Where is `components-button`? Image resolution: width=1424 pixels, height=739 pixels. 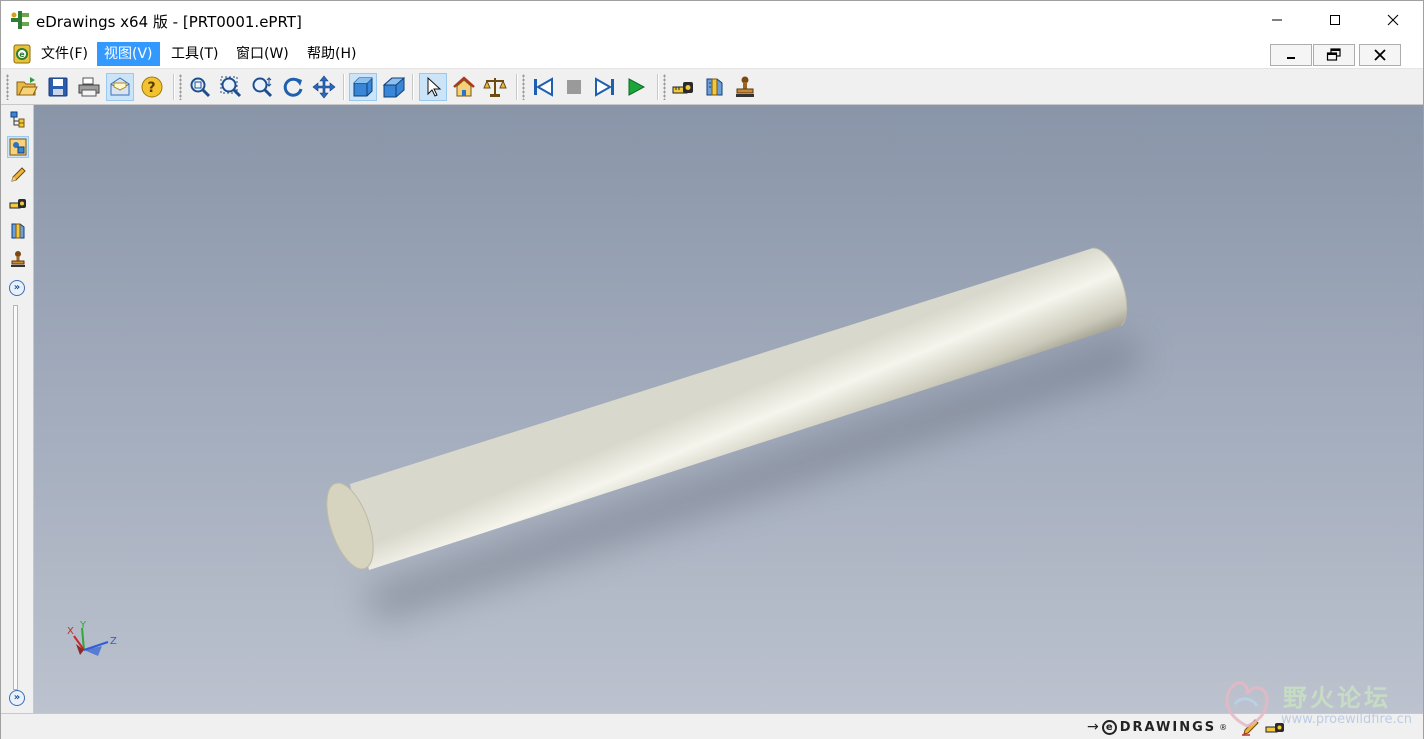
components-button is located at coordinates (18, 119).